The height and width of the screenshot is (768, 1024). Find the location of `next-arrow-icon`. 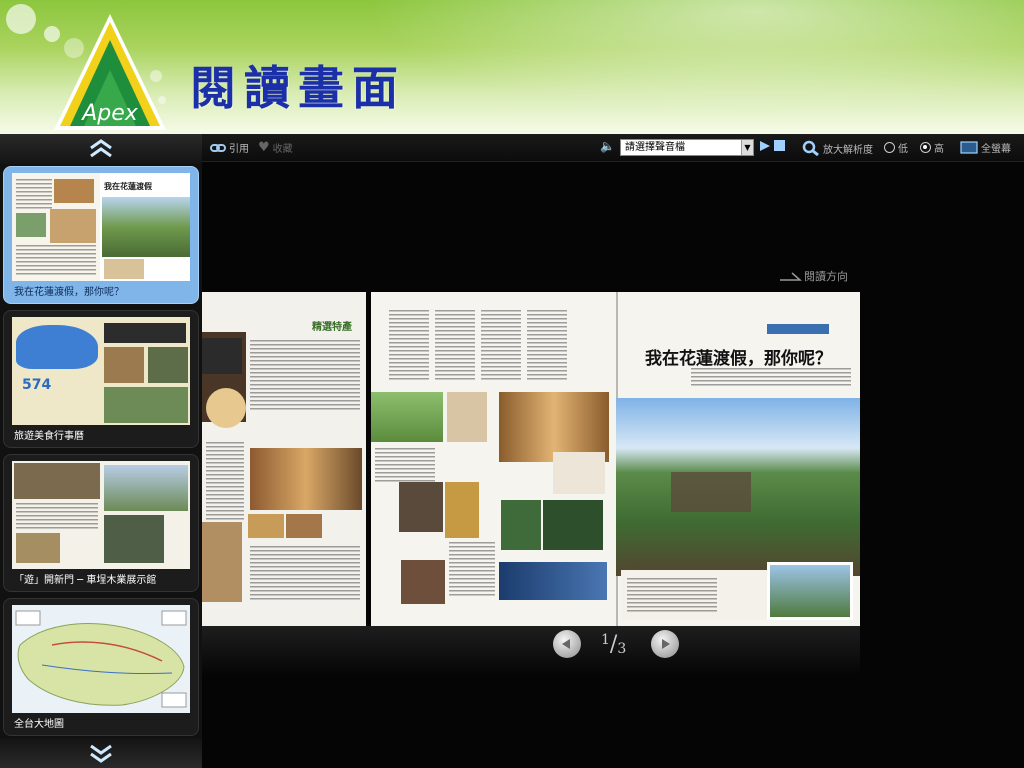

next-arrow-icon is located at coordinates (666, 644).